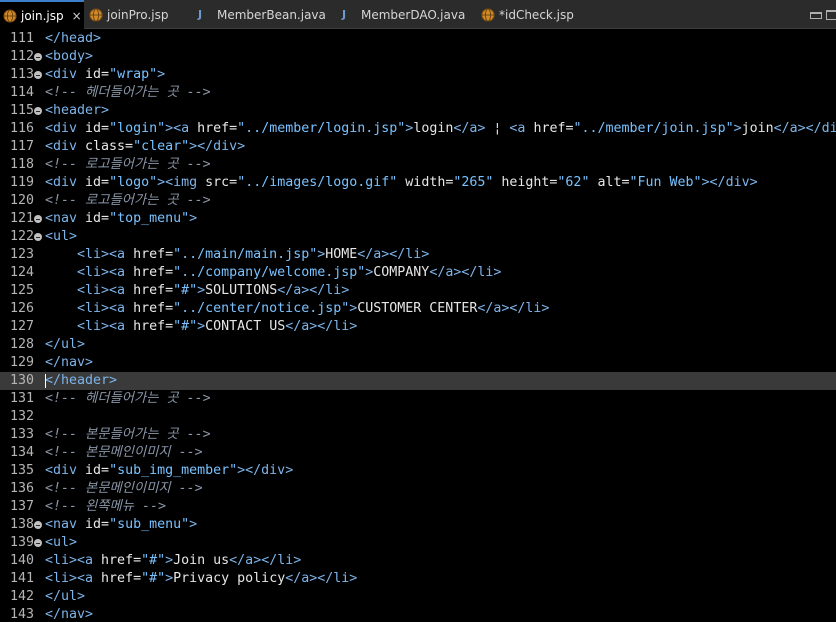 This screenshot has width=836, height=622. Describe the element at coordinates (418, 489) in the screenshot. I see `code-line: 136 <!-- 본문메인이미지 -->` at that location.